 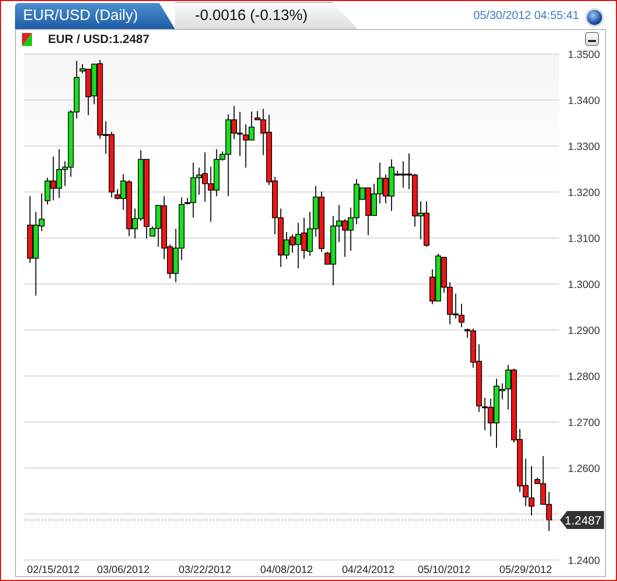 What do you see at coordinates (592, 39) in the screenshot?
I see `minimize-button` at bounding box center [592, 39].